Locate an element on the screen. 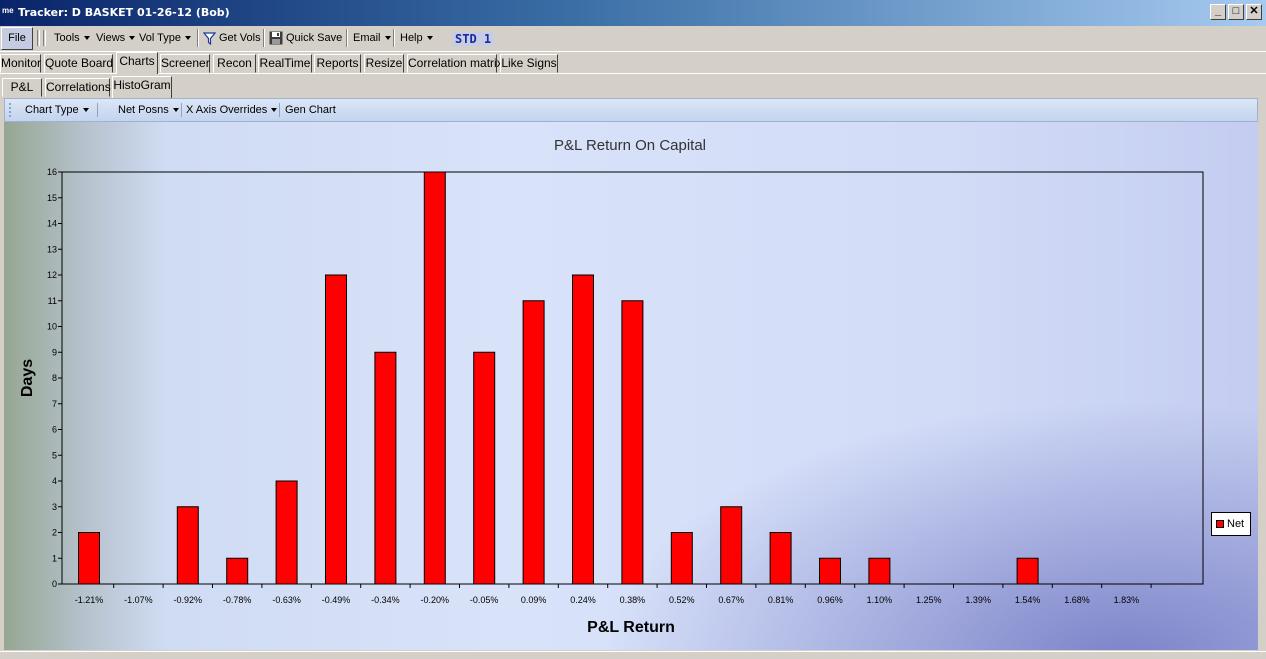 This screenshot has height=659, width=1266. x-tick-label: -1.07% is located at coordinates (138, 600).